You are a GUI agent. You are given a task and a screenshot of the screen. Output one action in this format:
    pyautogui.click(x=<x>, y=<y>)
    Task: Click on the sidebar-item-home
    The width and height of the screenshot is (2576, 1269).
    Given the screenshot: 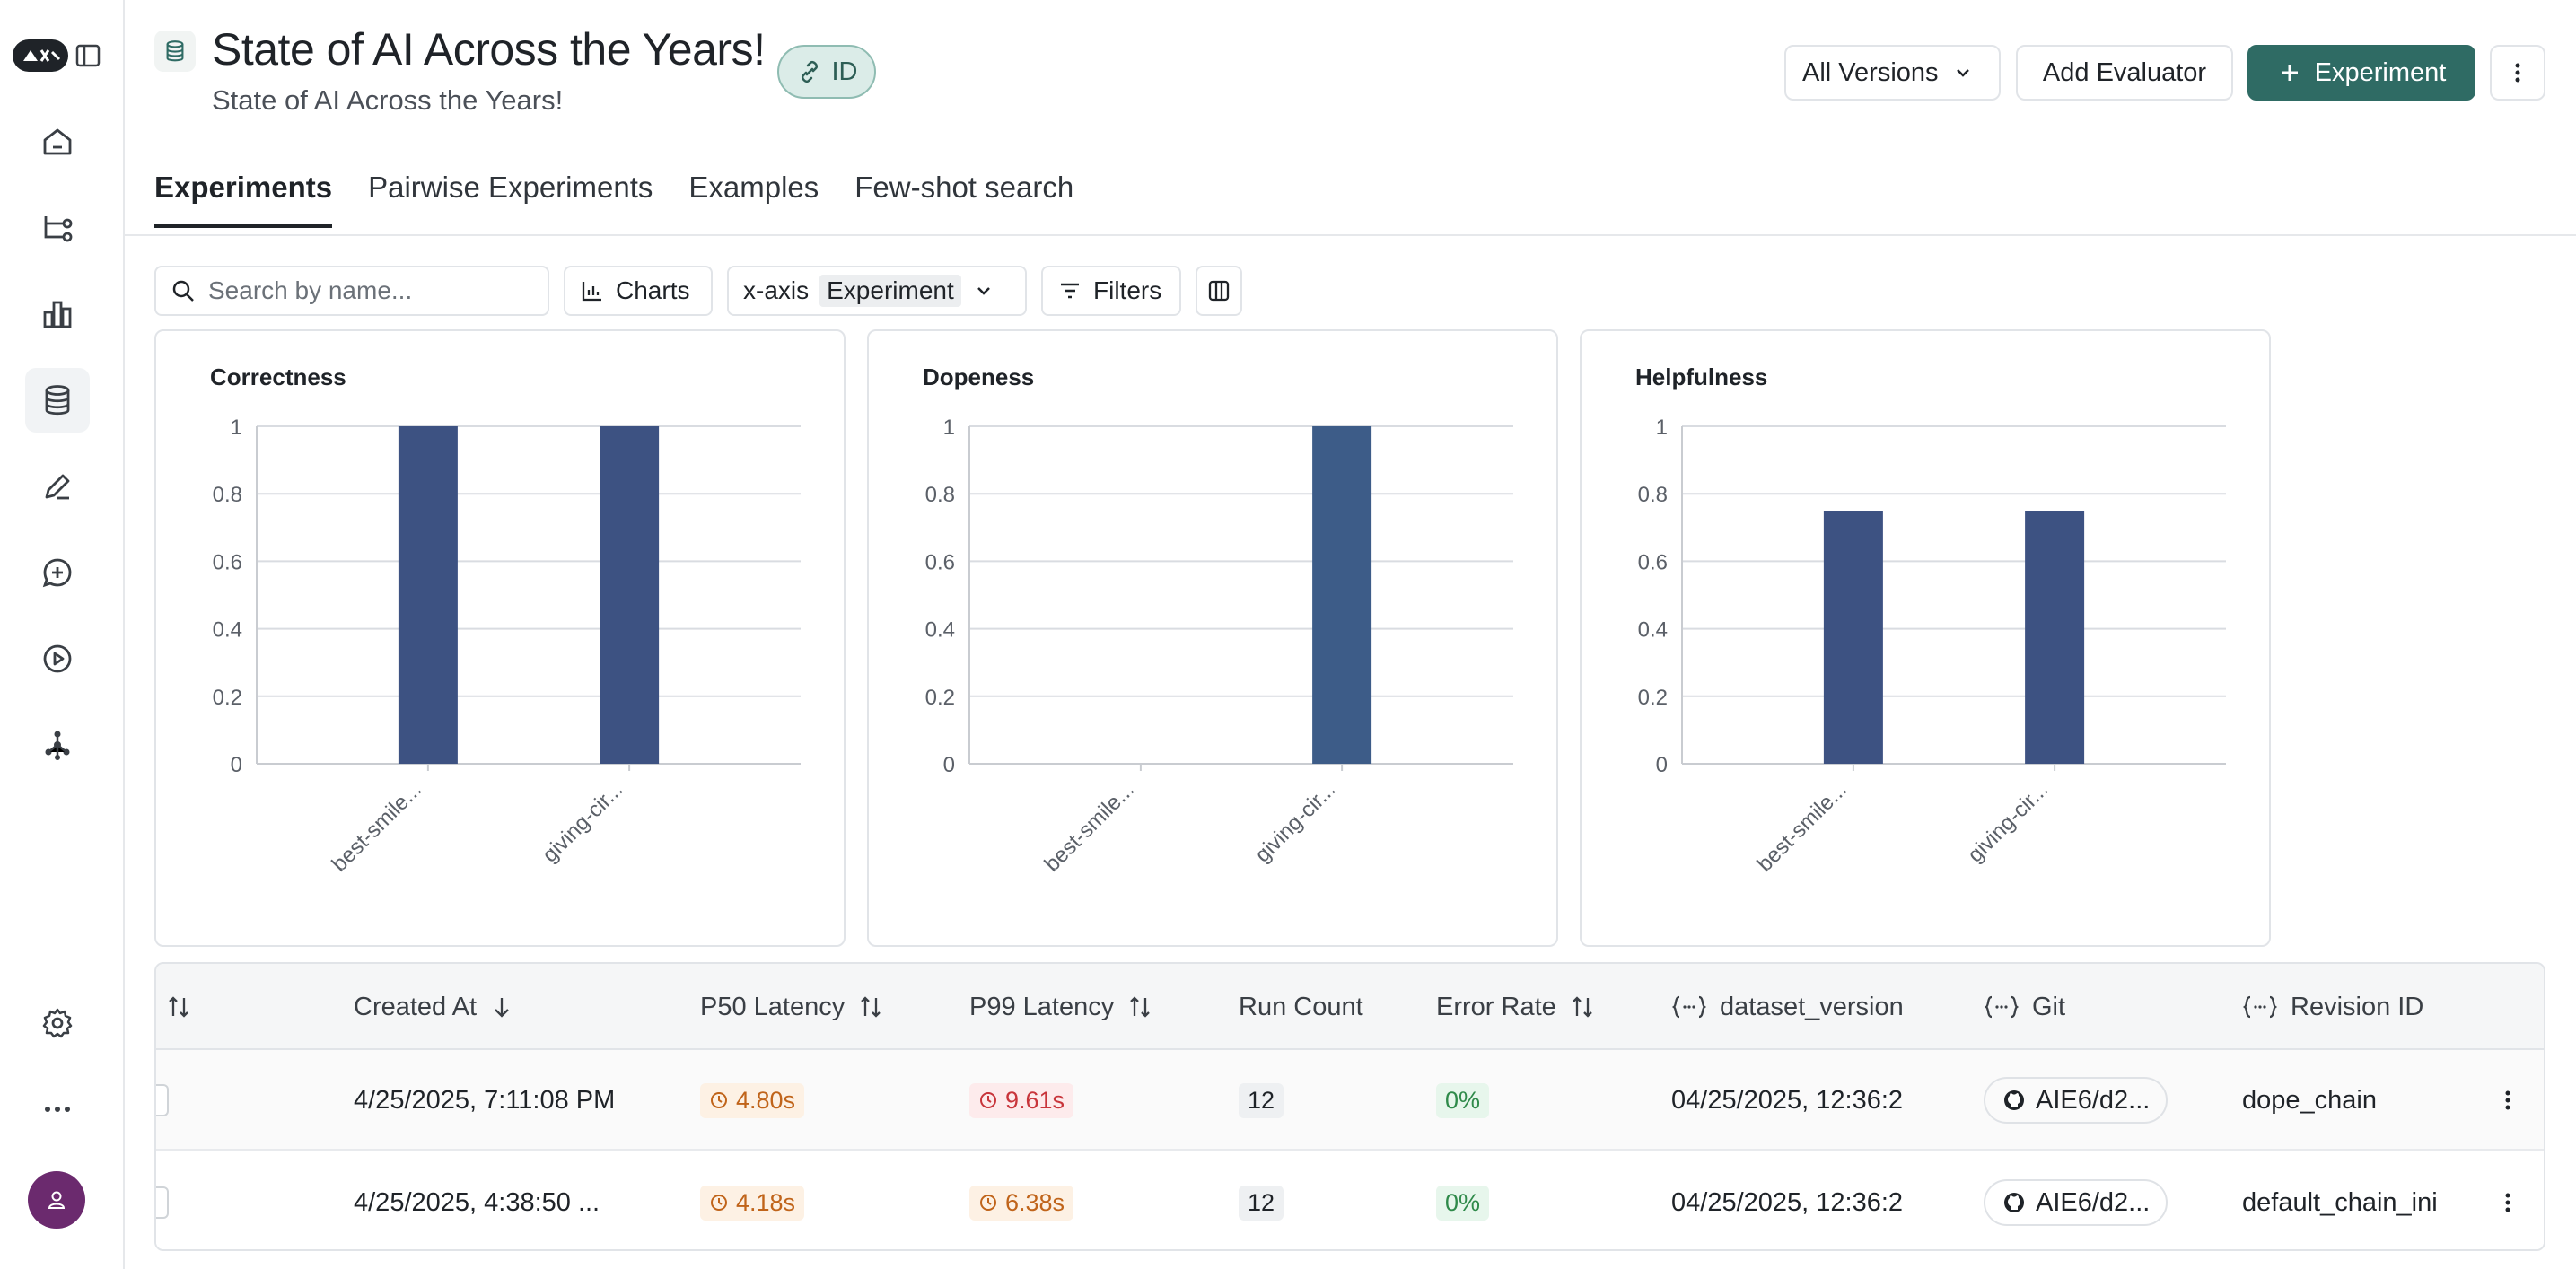 What is the action you would take?
    pyautogui.click(x=57, y=141)
    